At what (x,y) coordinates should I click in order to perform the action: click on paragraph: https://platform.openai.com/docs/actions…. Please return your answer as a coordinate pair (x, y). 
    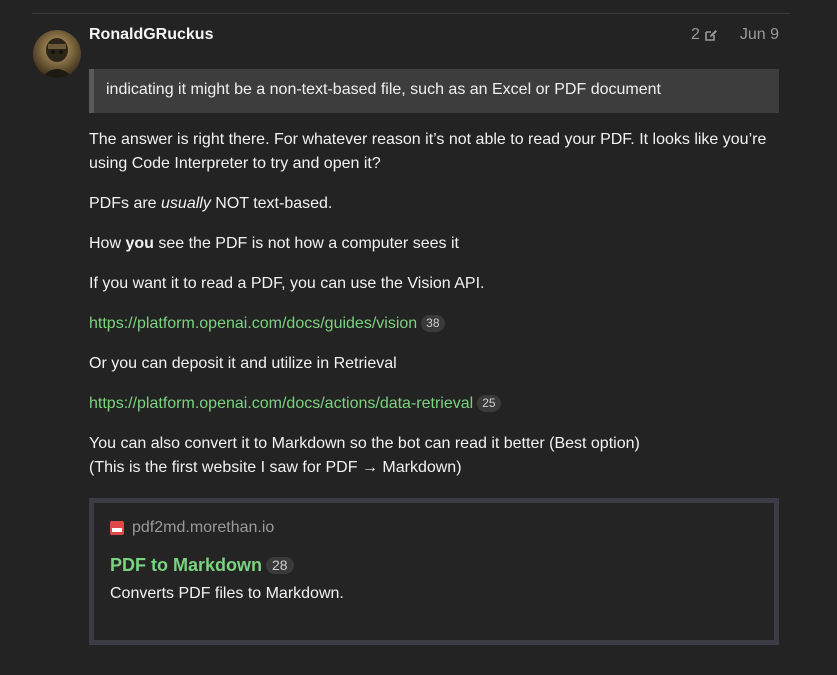
    Looking at the image, I should click on (434, 404).